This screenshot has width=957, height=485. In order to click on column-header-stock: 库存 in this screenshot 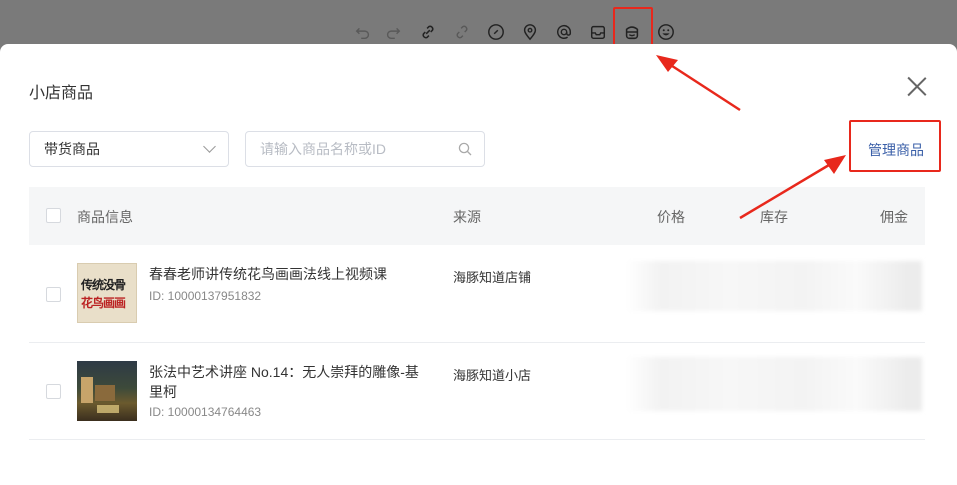, I will do `click(774, 217)`.